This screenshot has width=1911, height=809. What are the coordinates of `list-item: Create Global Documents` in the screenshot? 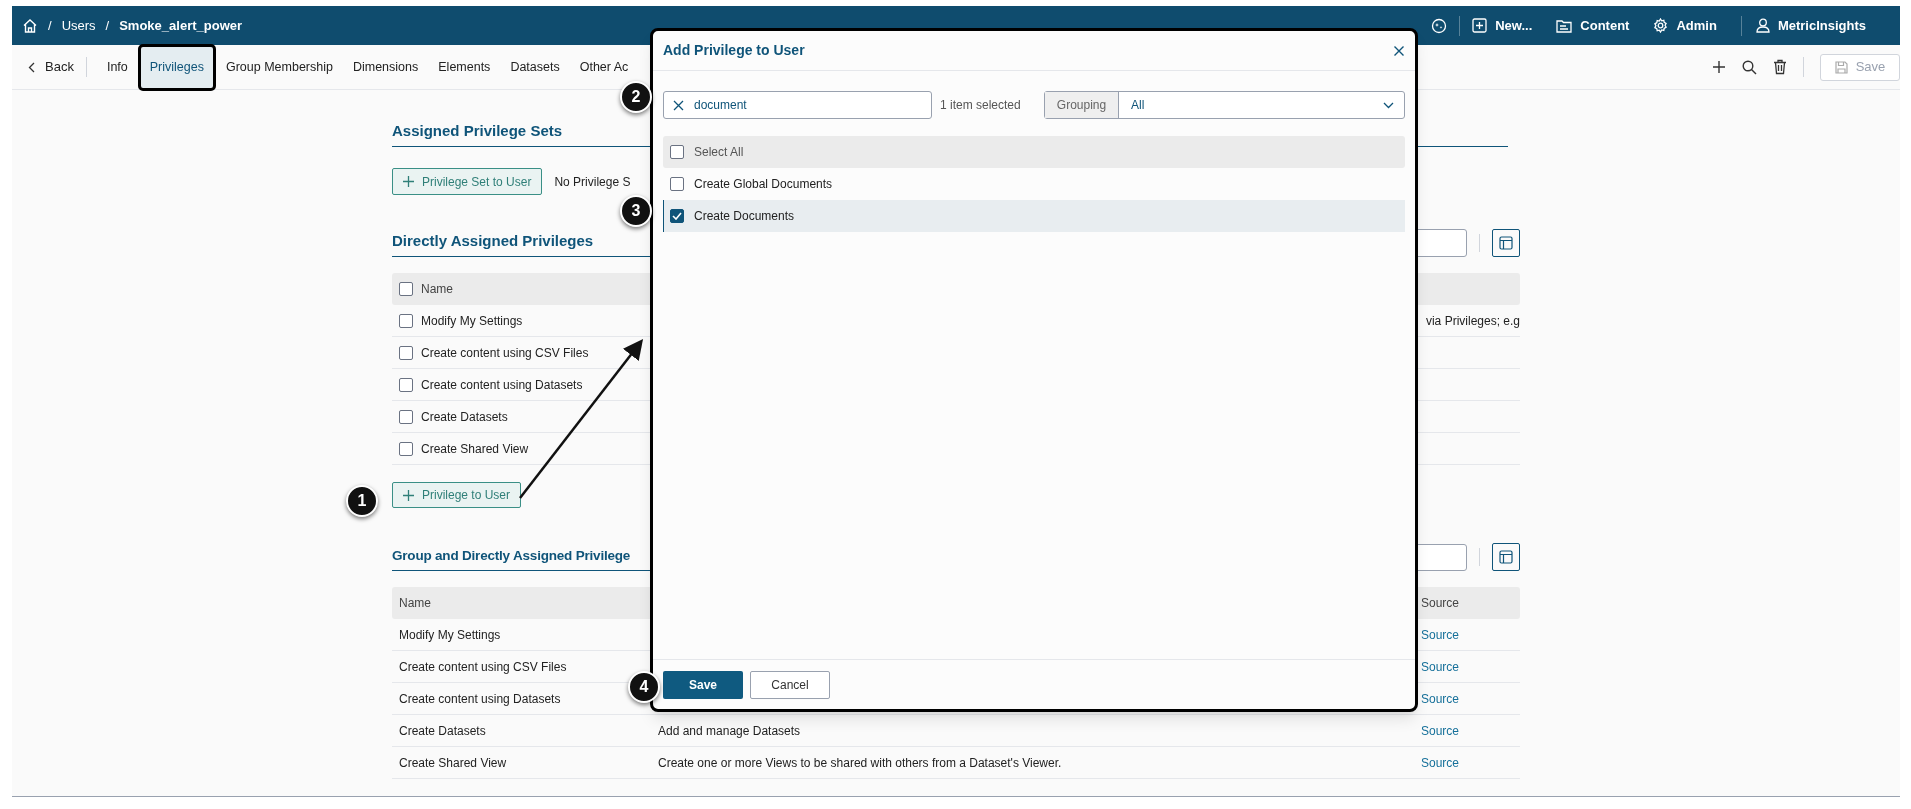 It's located at (1034, 184).